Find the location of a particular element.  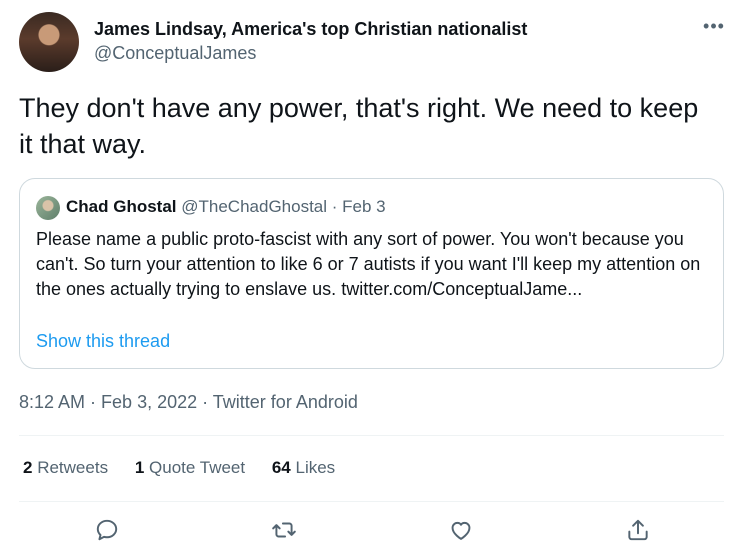

retweet-icon is located at coordinates (284, 530).